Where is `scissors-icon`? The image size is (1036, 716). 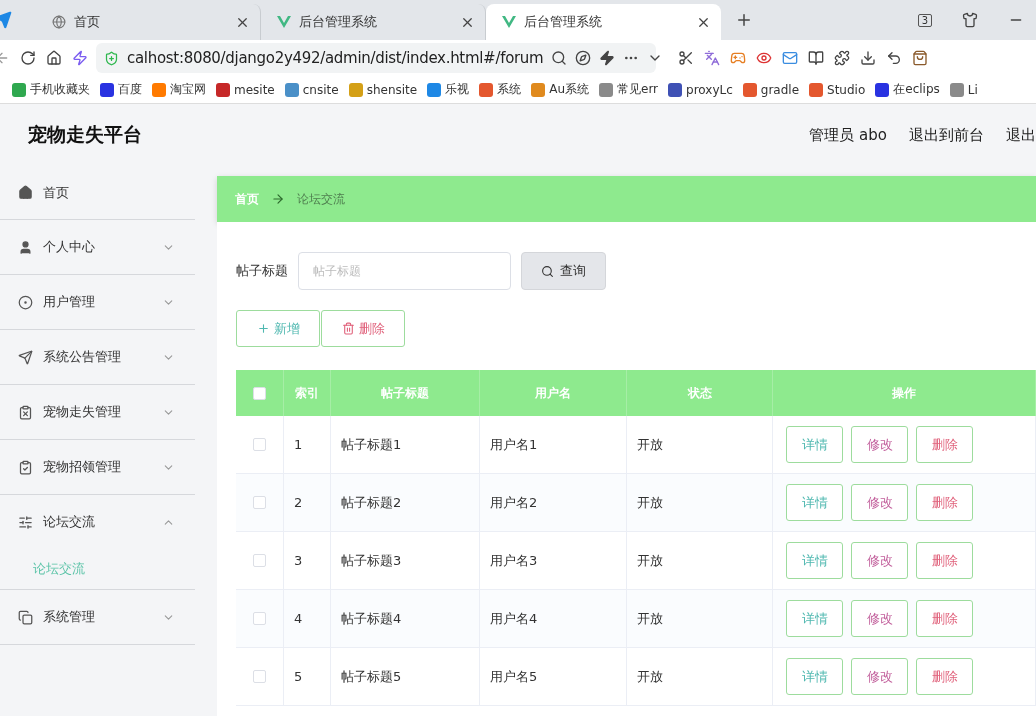
scissors-icon is located at coordinates (686, 58).